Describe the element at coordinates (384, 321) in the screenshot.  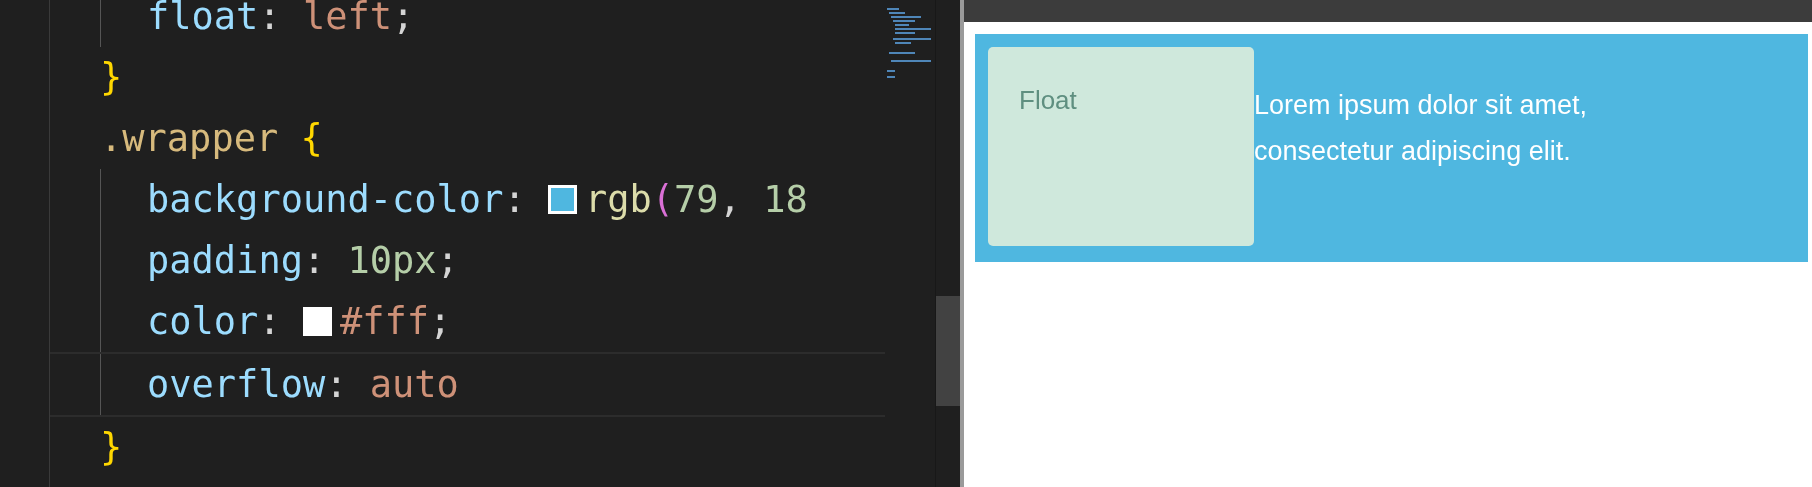
I see `code-token: #fff` at that location.